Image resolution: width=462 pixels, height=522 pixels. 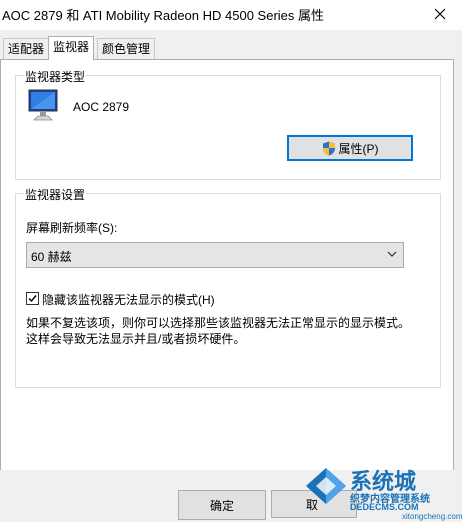 What do you see at coordinates (392, 254) in the screenshot?
I see `chevron-down-icon` at bounding box center [392, 254].